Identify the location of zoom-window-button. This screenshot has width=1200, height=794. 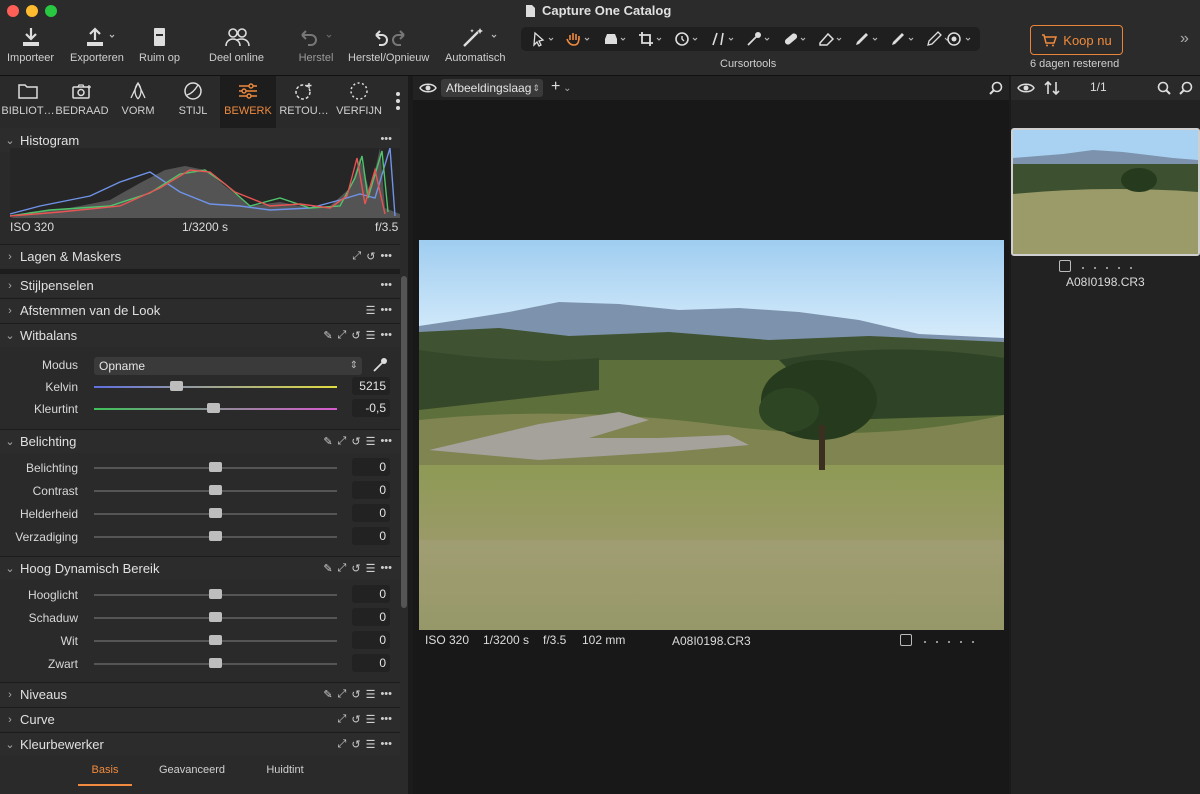
(51, 11).